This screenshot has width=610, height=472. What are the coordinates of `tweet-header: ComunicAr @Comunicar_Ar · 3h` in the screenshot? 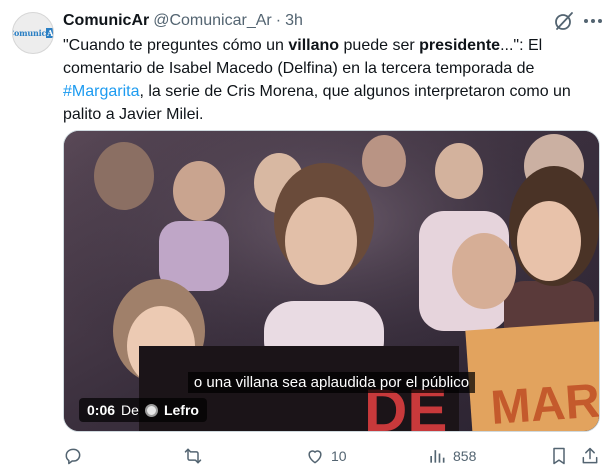 It's located at (183, 21).